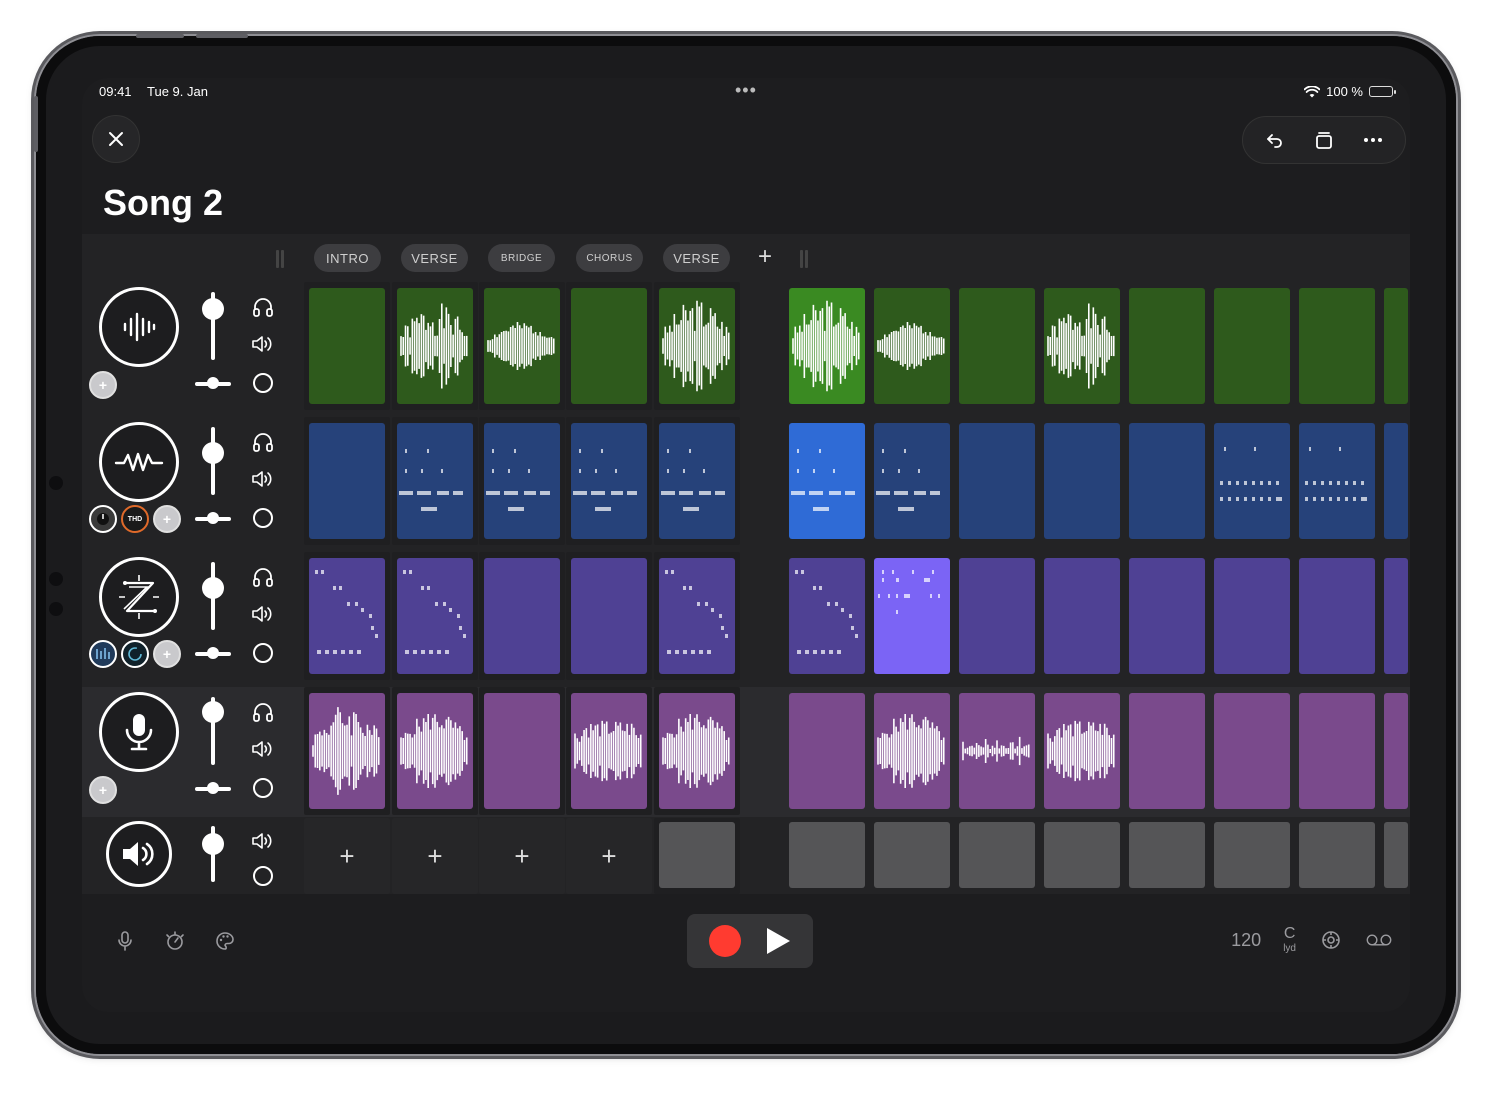  What do you see at coordinates (225, 941) in the screenshot?
I see `sound-library-button` at bounding box center [225, 941].